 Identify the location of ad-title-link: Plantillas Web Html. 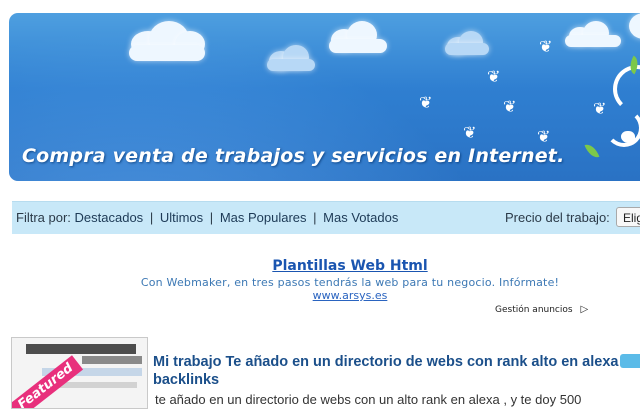
(350, 266).